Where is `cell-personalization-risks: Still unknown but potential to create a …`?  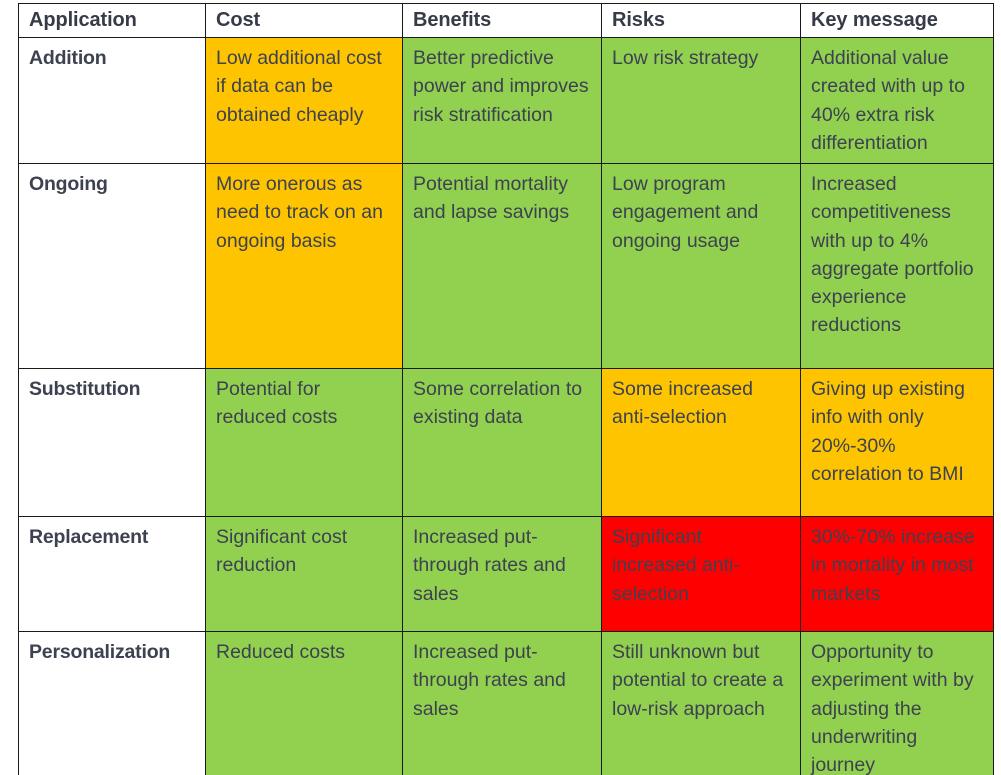 cell-personalization-risks: Still unknown but potential to create a … is located at coordinates (701, 703).